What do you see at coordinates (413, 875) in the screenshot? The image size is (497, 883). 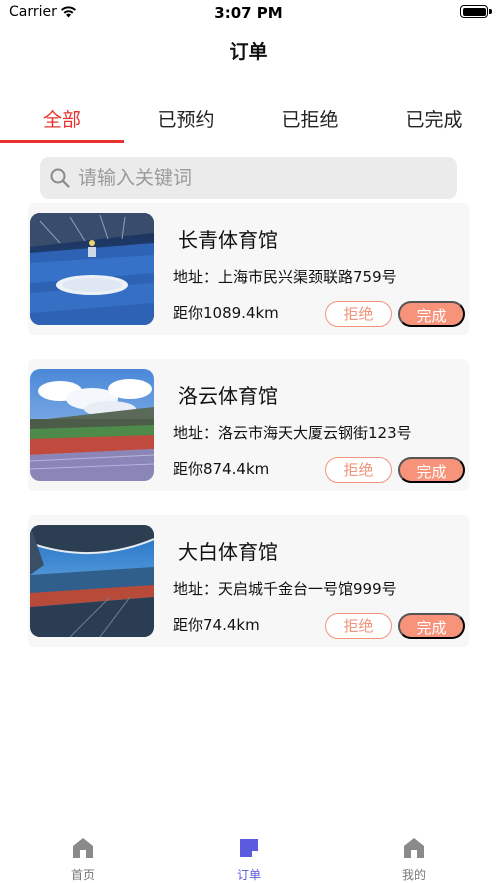 I see `tabbar-label: 我的` at bounding box center [413, 875].